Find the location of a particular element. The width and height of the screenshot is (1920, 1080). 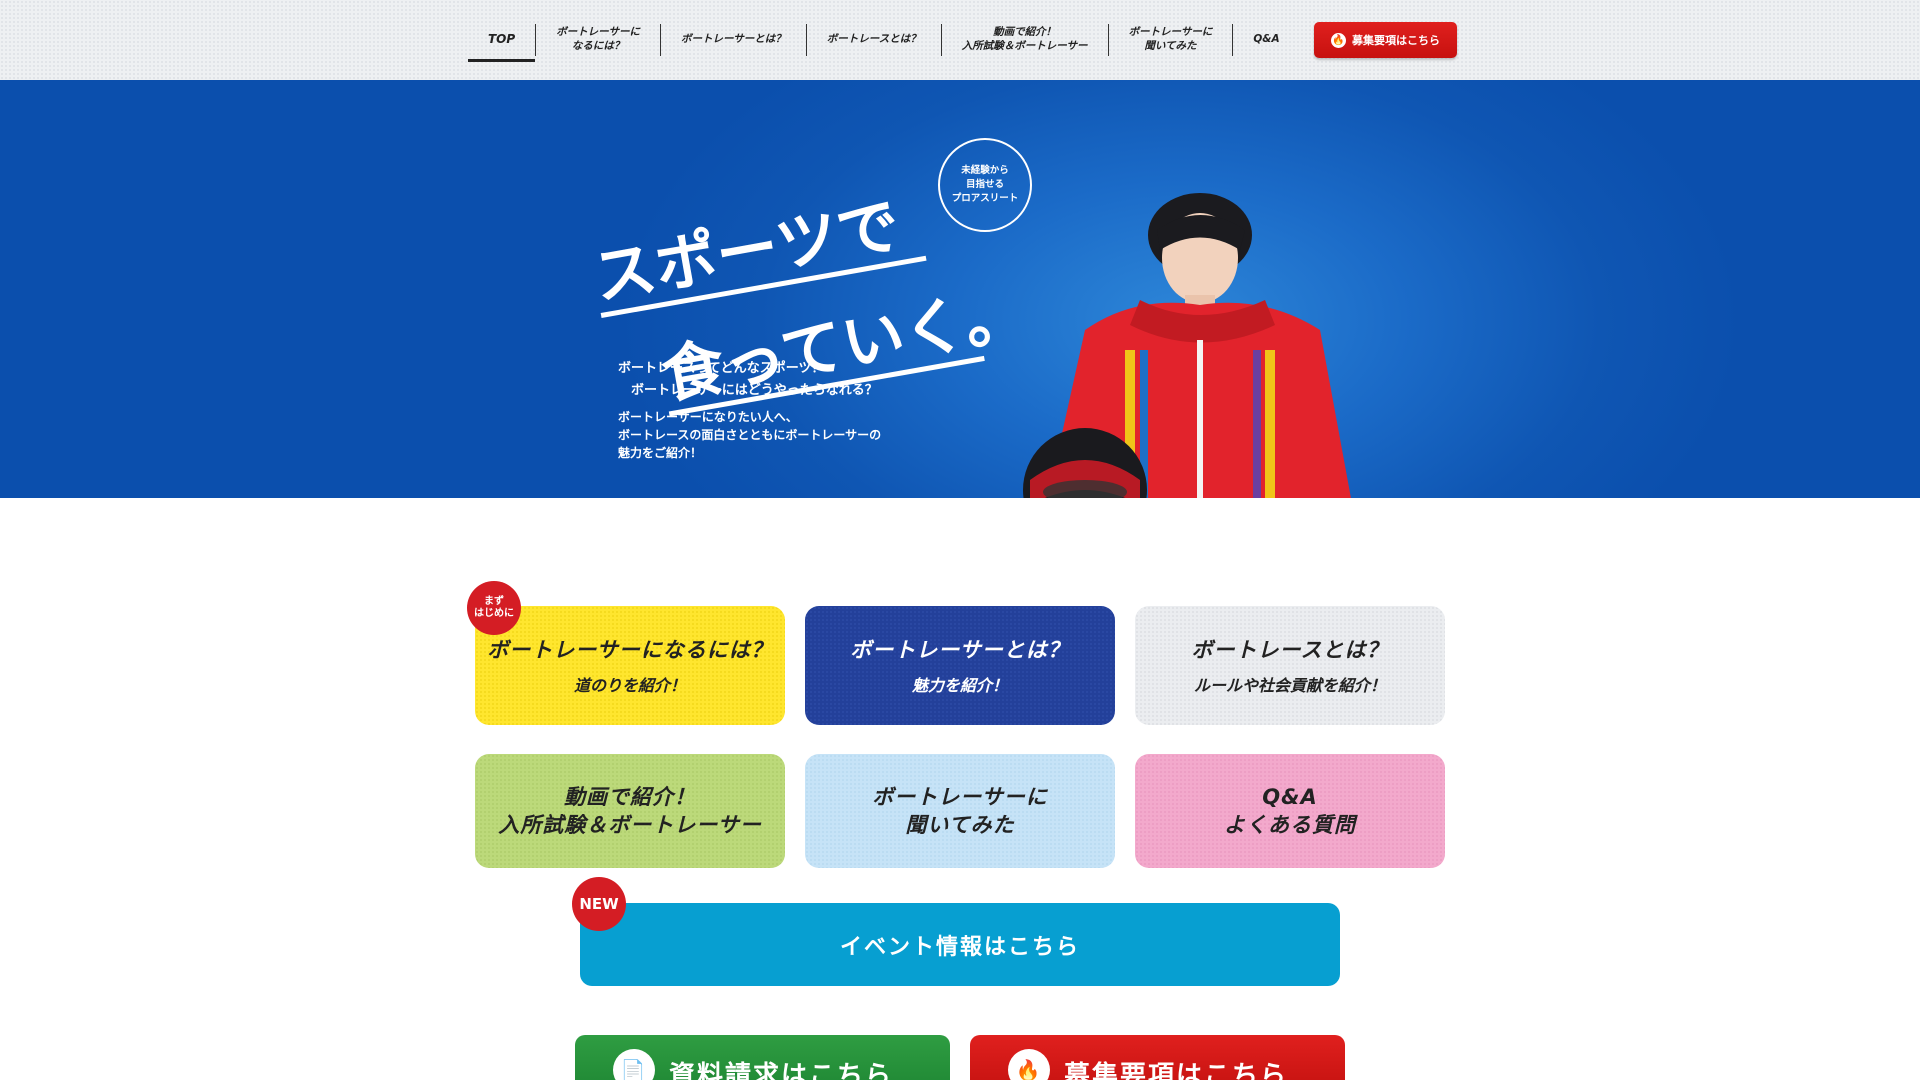

new-badge: NEW is located at coordinates (599, 904).